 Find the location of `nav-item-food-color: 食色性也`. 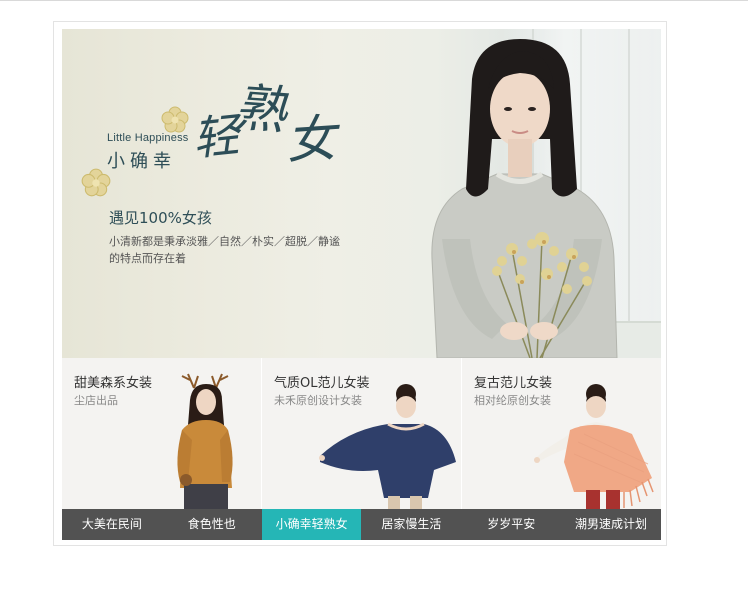

nav-item-food-color: 食色性也 is located at coordinates (212, 524).